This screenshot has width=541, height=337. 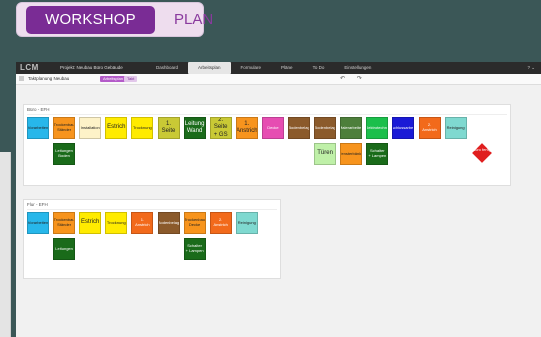 I want to click on workshop-plan-badge: WORKSHOP PLAN, so click(x=114, y=19).